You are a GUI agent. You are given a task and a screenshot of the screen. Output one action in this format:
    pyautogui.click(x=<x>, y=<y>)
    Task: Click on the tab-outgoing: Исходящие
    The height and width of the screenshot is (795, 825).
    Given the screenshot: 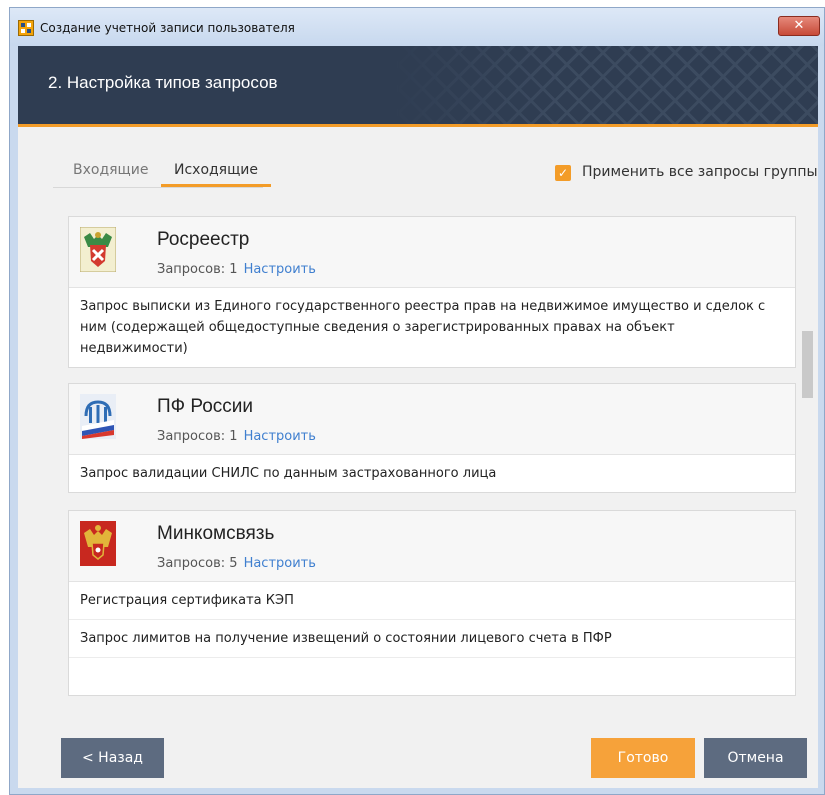 What is the action you would take?
    pyautogui.click(x=216, y=173)
    